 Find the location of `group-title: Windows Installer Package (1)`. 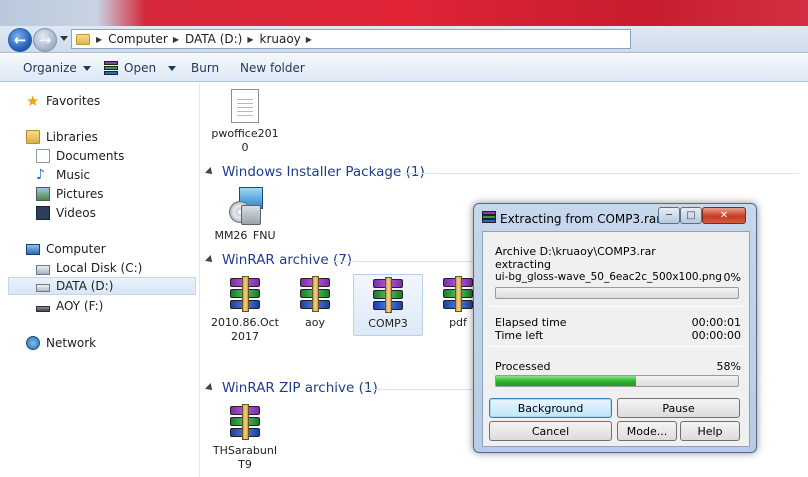

group-title: Windows Installer Package (1) is located at coordinates (323, 172).